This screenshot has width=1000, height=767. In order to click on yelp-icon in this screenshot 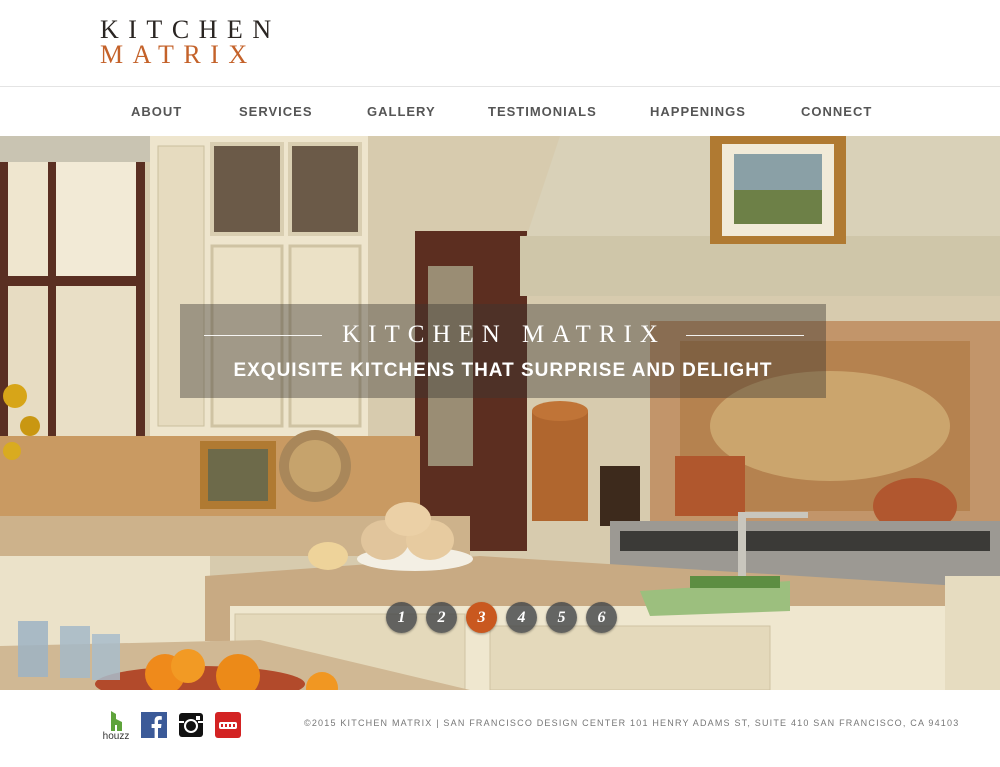, I will do `click(228, 725)`.